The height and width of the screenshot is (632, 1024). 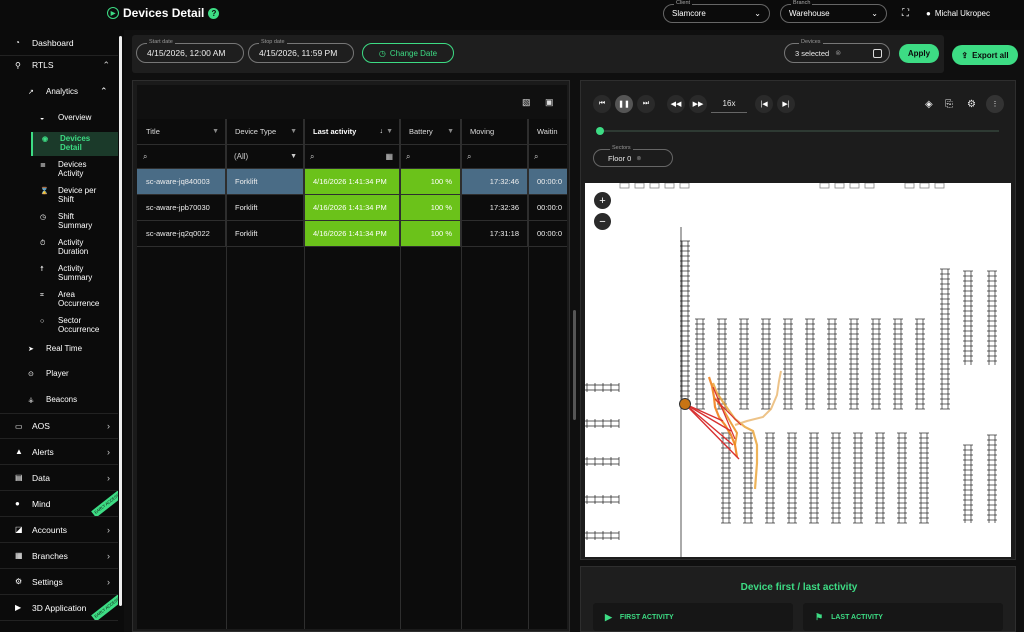 I want to click on column-header-moving: Moving, so click(x=494, y=132).